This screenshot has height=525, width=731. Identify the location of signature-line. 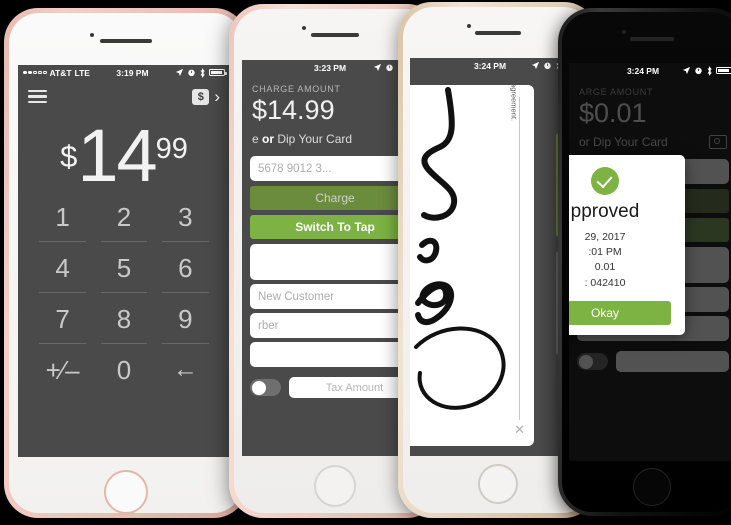
(519, 258).